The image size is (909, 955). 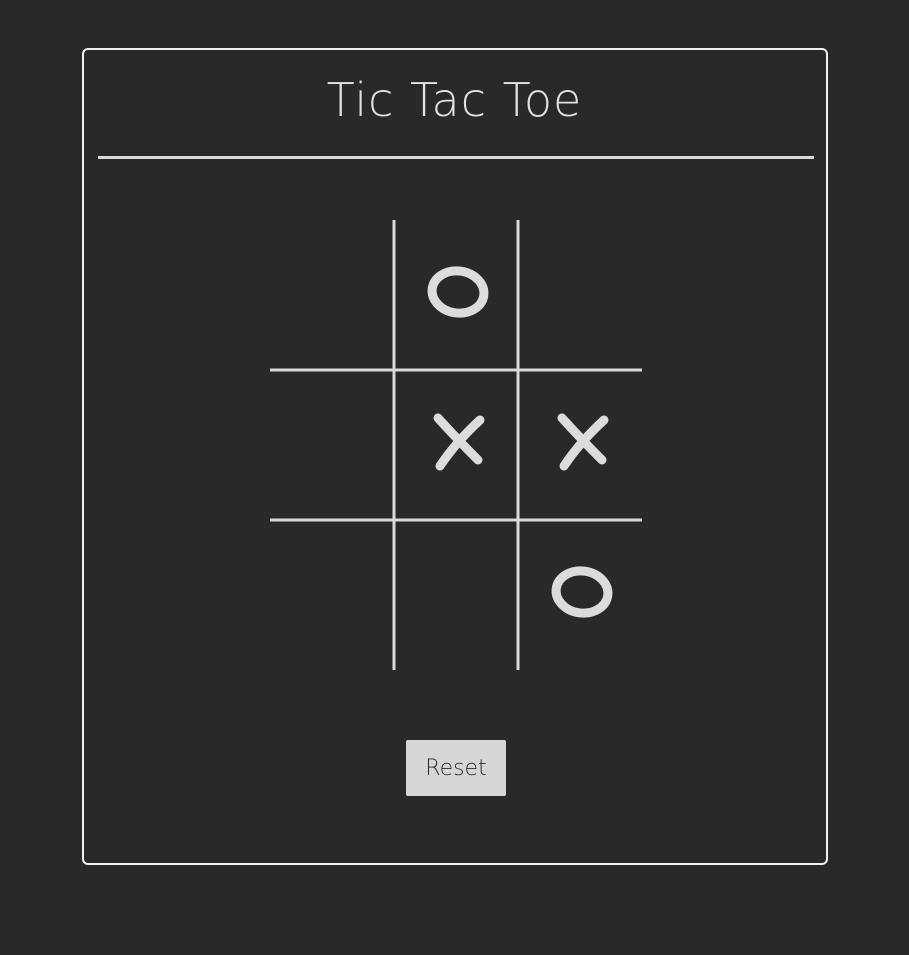 I want to click on cell-r2-c2, so click(x=456, y=445).